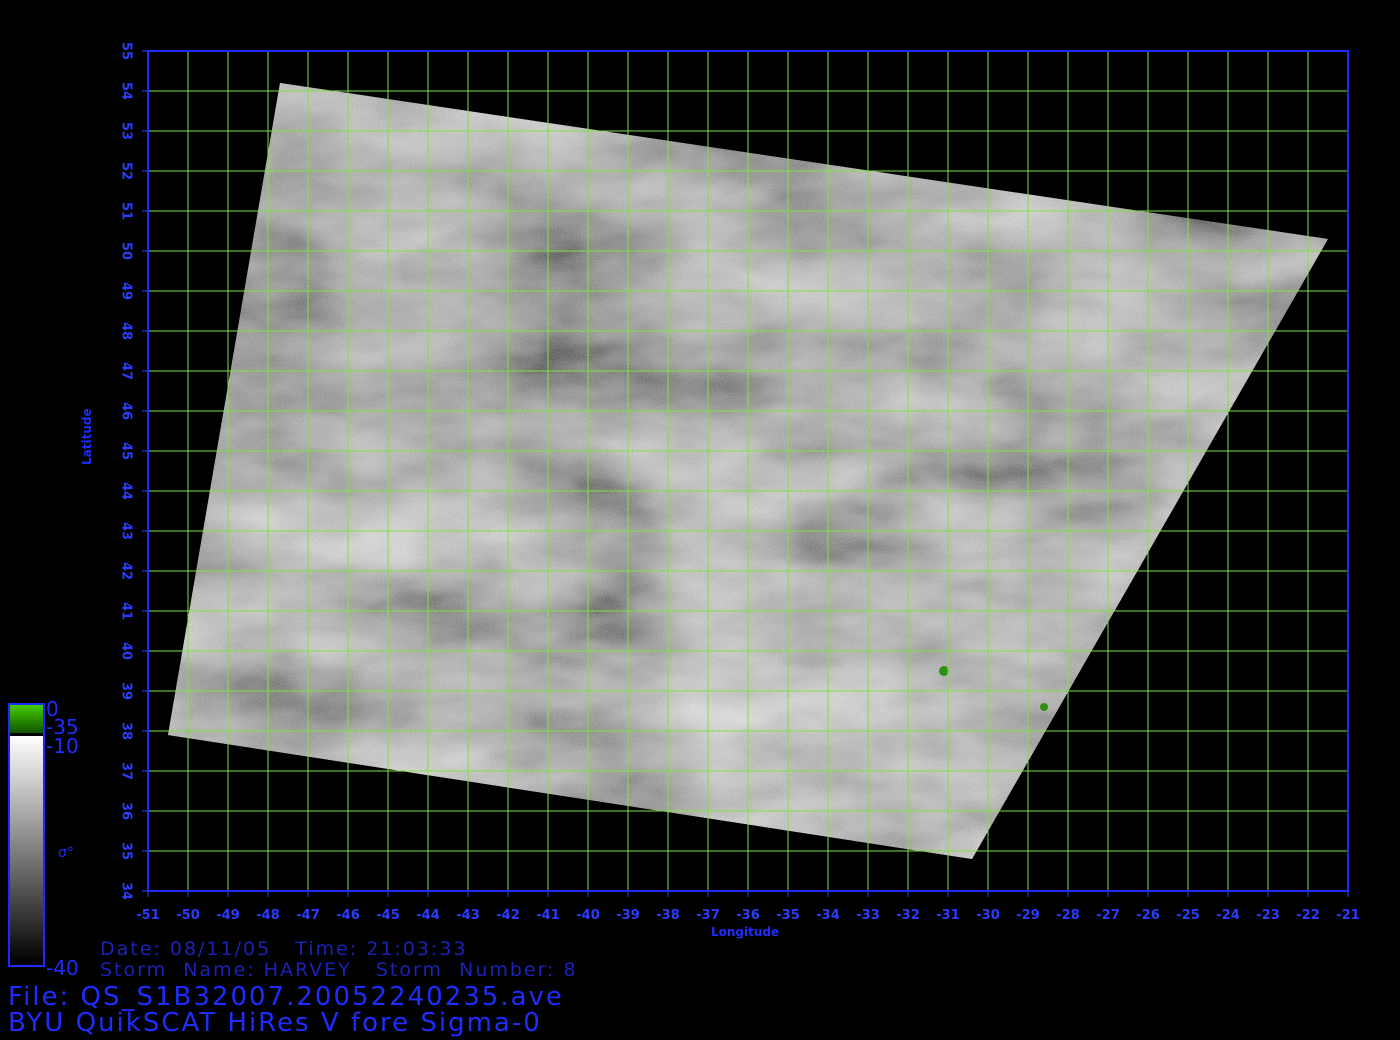  Describe the element at coordinates (26, 719) in the screenshot. I see `colorbar-land-segment` at that location.